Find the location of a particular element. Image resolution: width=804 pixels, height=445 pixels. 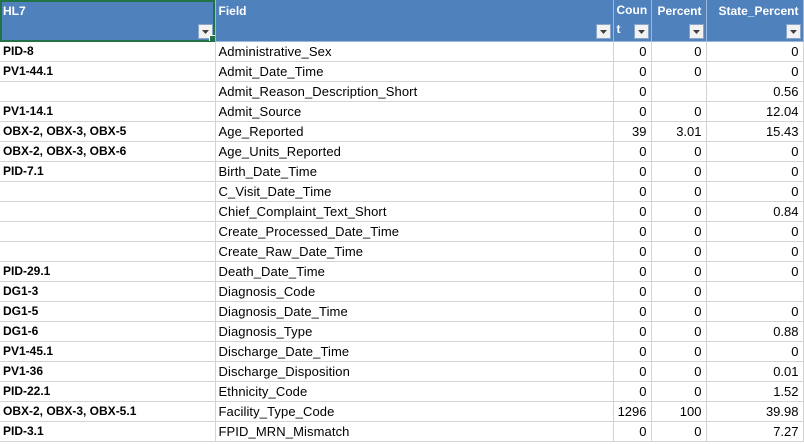

header-state-percent: State_Percent is located at coordinates (755, 21).